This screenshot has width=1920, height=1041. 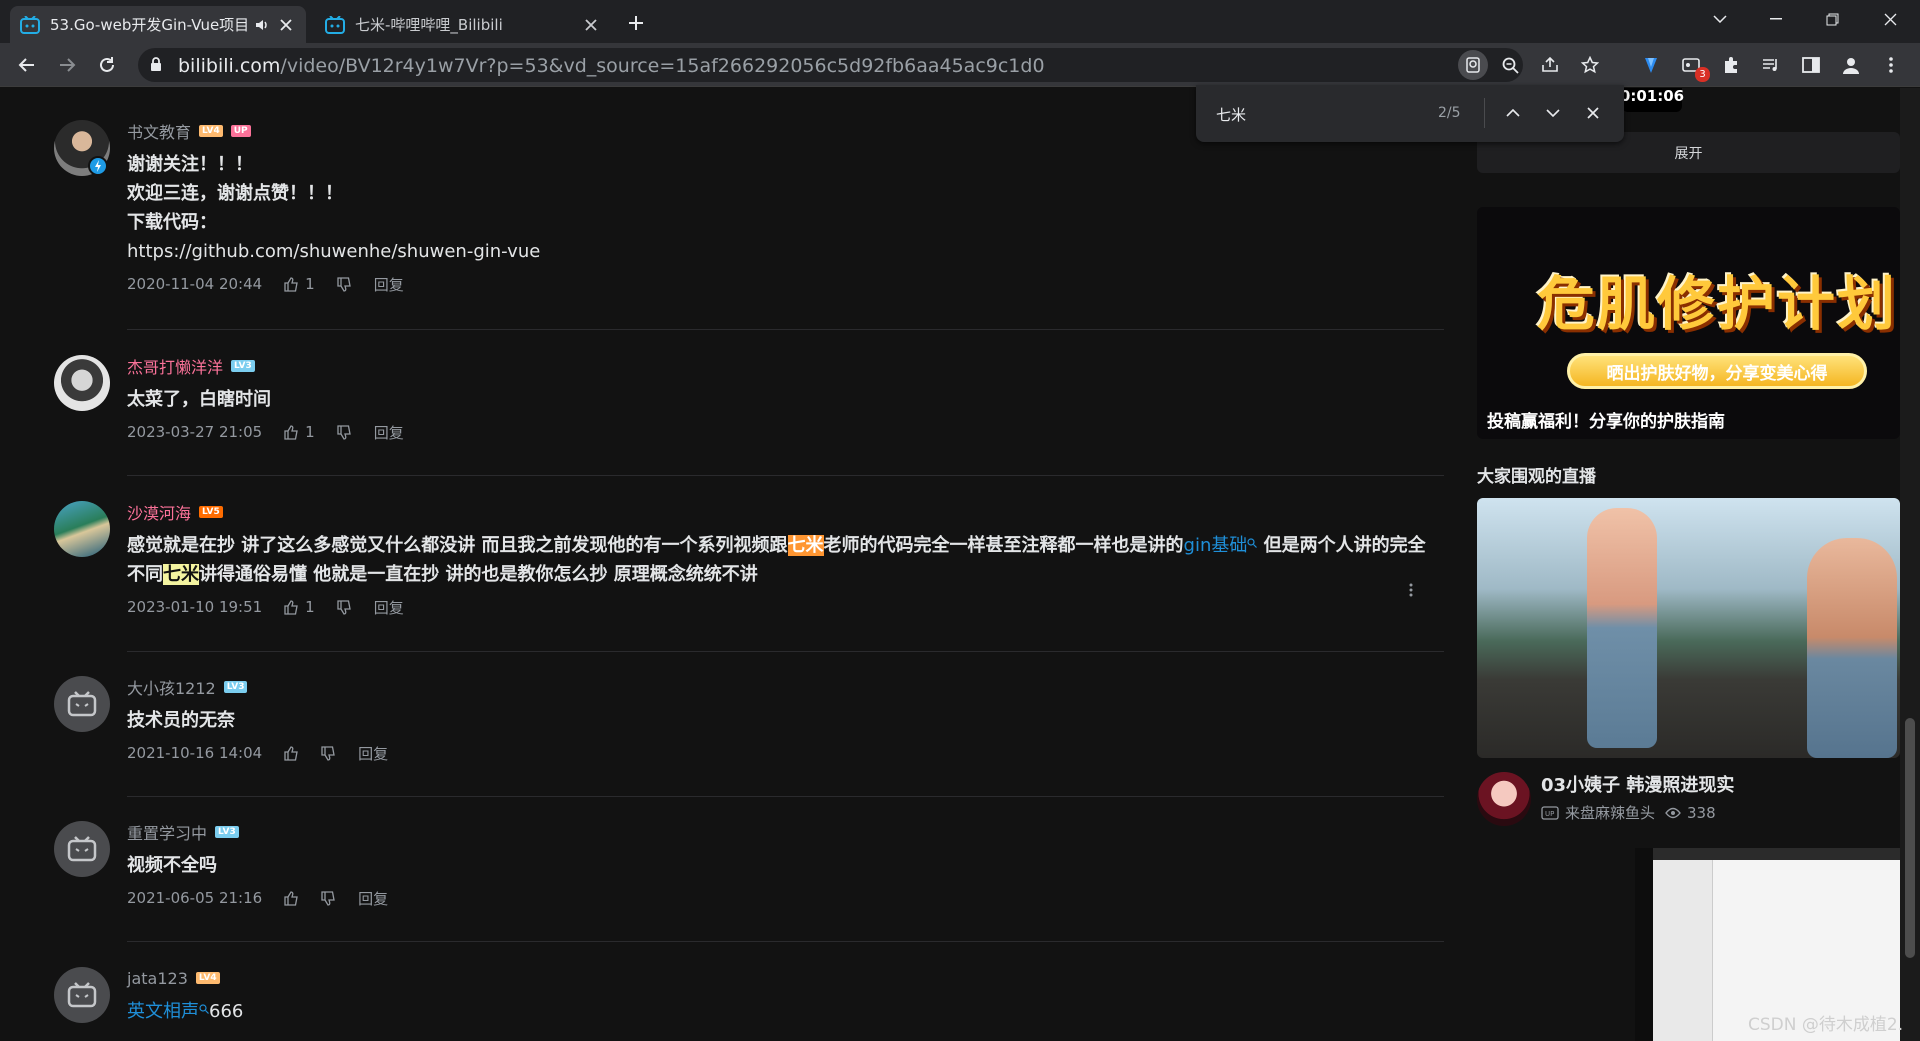 What do you see at coordinates (158, 24) in the screenshot?
I see `tab-active: 53.Go-web开发Gin-Vue项目` at bounding box center [158, 24].